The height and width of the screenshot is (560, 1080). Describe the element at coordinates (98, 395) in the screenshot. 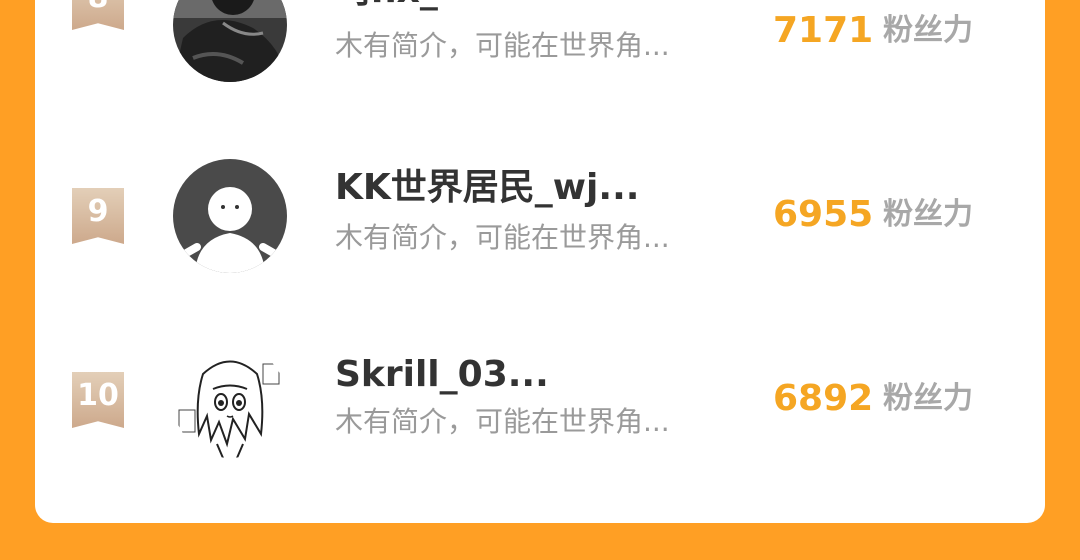

I see `rank-number: 10` at that location.